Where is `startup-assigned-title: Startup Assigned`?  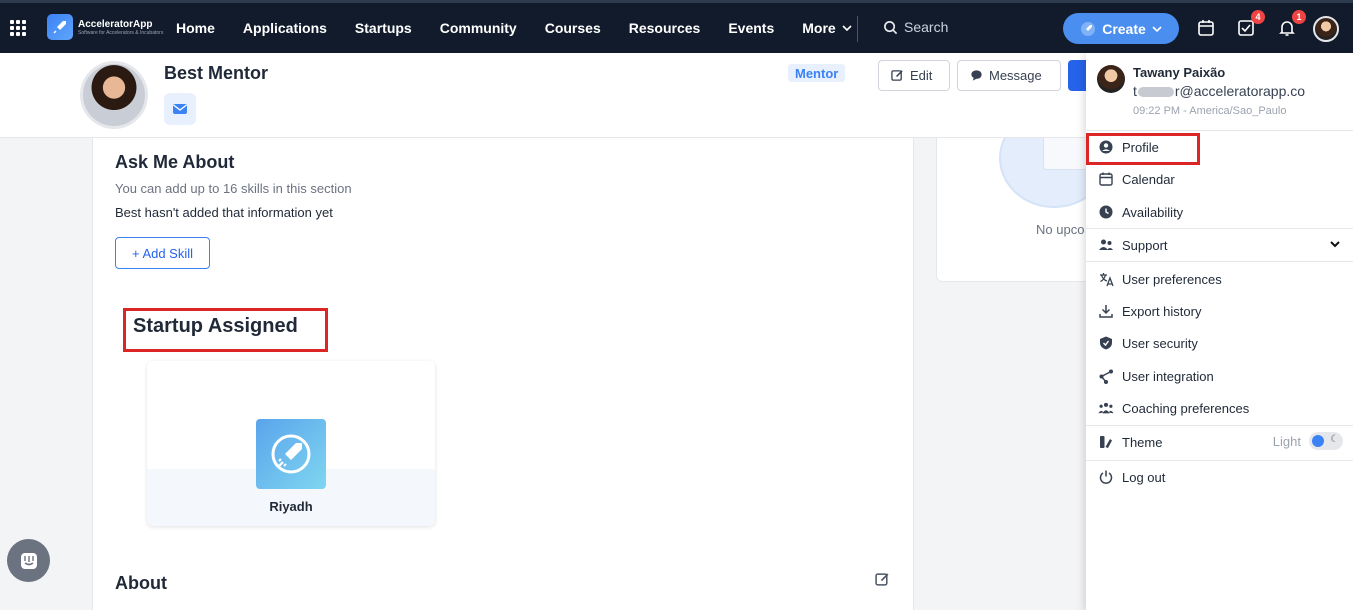 startup-assigned-title: Startup Assigned is located at coordinates (215, 326).